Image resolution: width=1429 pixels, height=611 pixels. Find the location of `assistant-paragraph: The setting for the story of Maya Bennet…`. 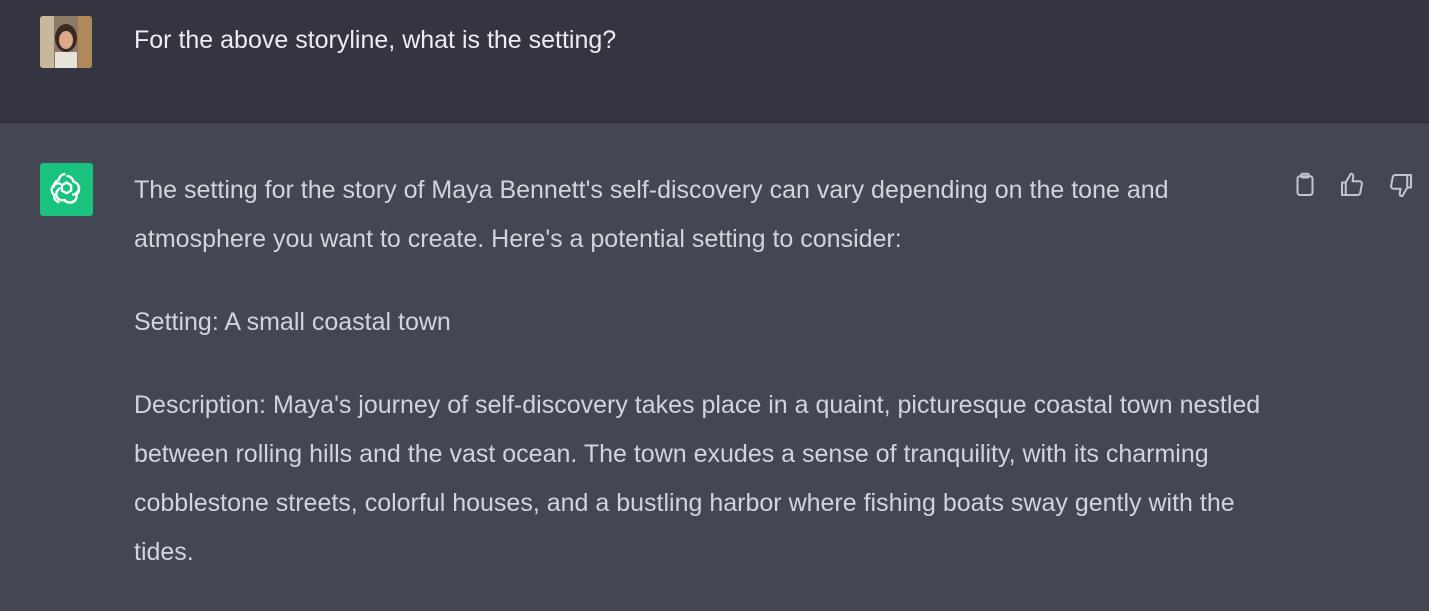

assistant-paragraph: The setting for the story of Maya Bennet… is located at coordinates (651, 214).